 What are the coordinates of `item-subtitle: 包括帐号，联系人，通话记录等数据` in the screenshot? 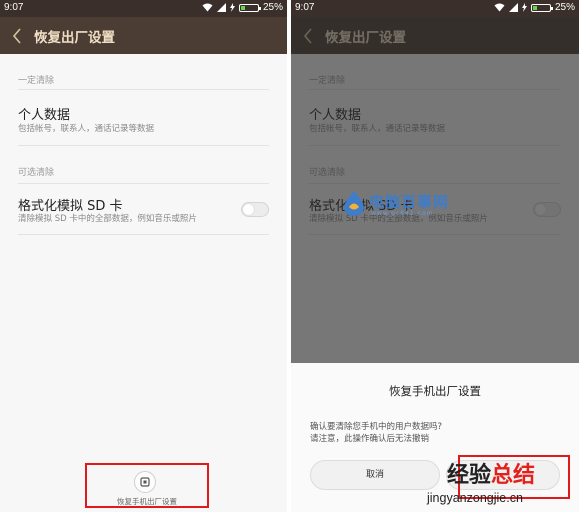 It's located at (86, 129).